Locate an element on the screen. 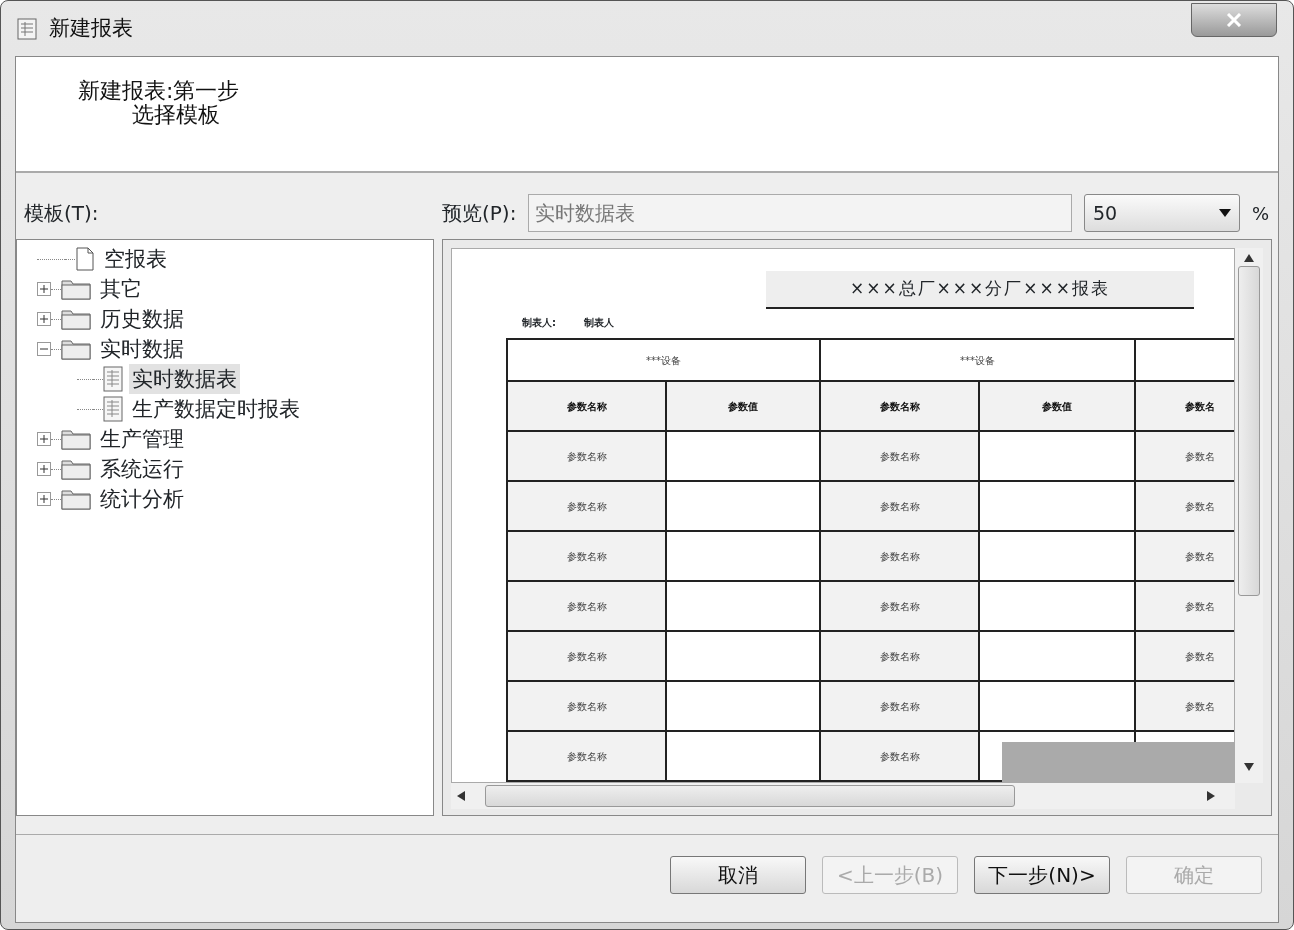  close-icon is located at coordinates (1234, 20).